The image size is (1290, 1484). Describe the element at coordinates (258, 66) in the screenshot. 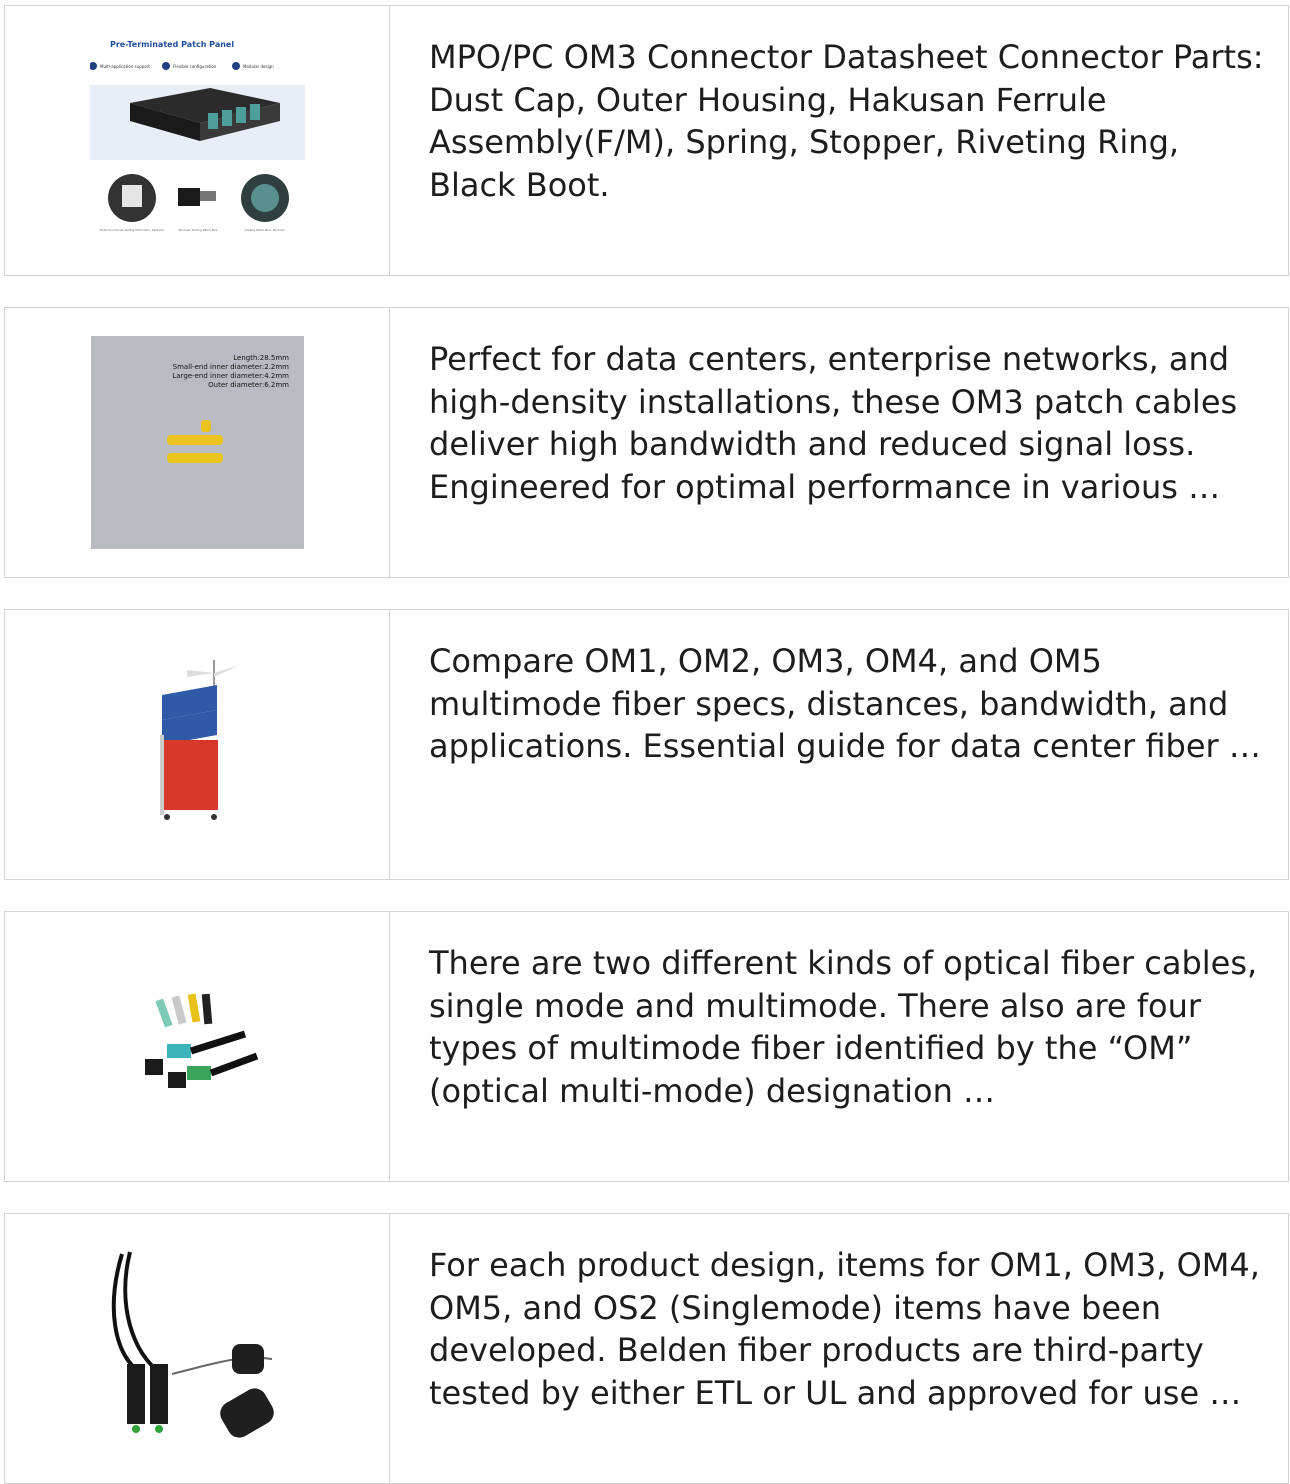

I see `feature-label: Modular design` at that location.